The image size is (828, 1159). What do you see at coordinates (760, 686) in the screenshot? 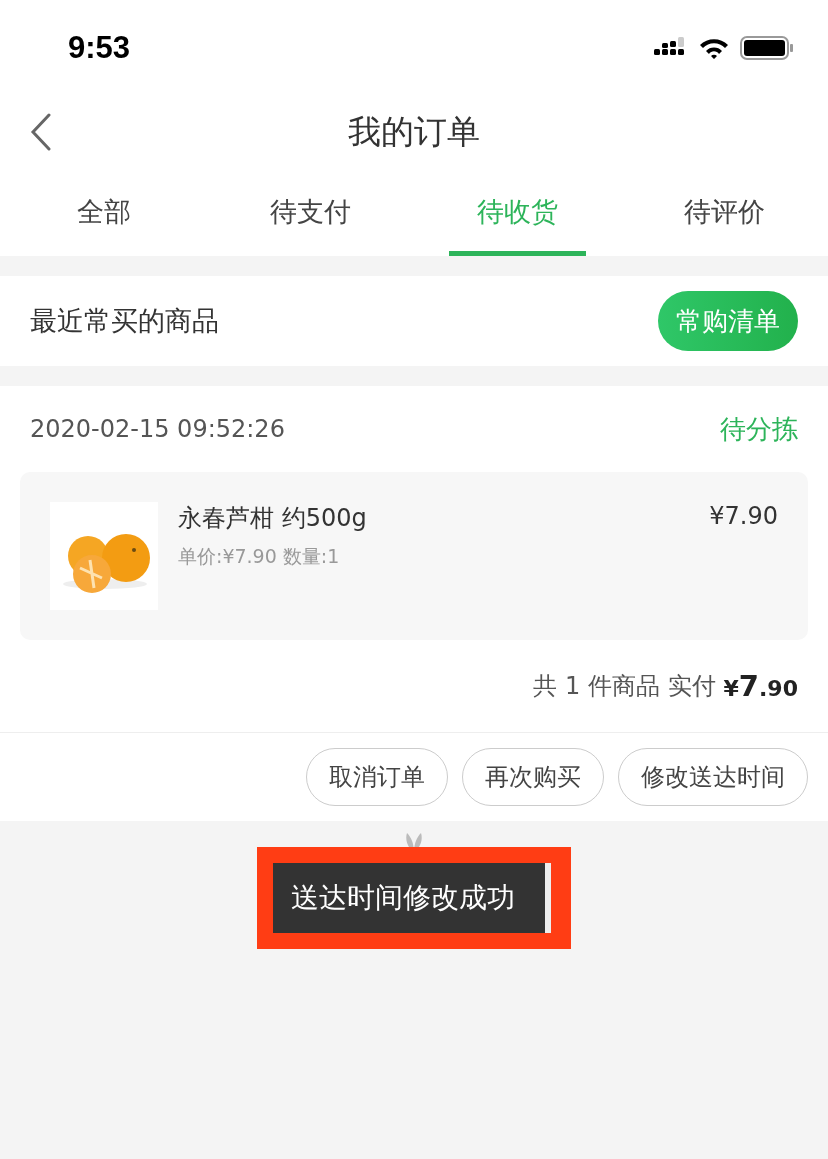
I see `order-total: ¥7.90` at bounding box center [760, 686].